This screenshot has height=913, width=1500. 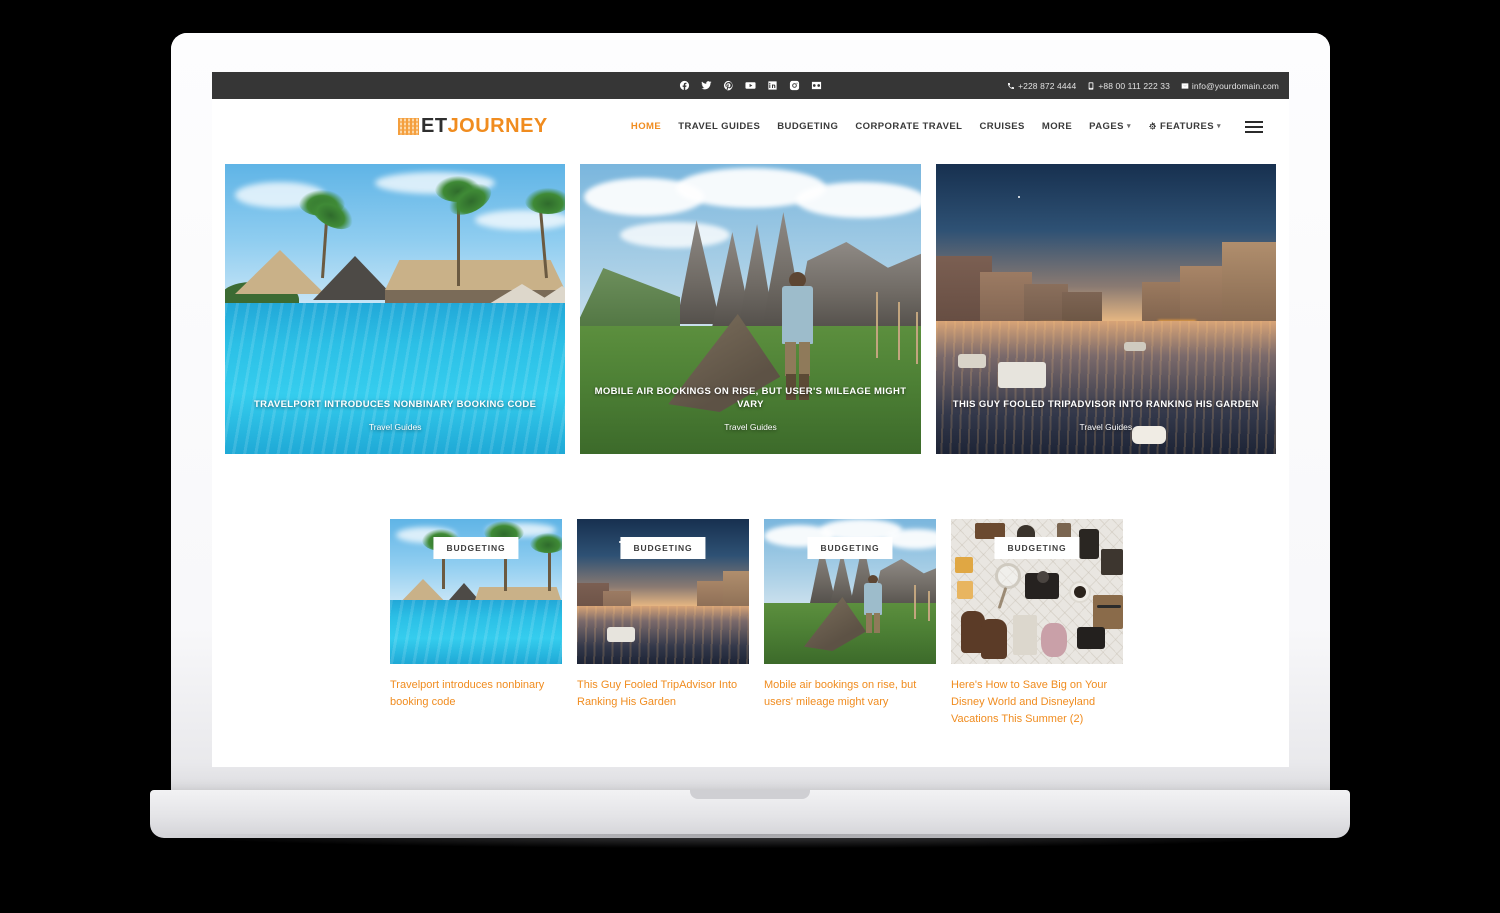 I want to click on social-links, so click(x=750, y=85).